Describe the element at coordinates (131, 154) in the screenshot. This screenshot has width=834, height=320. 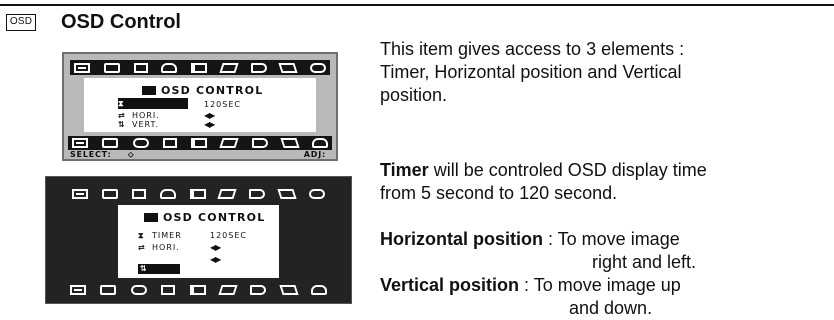
I see `select-arrow-icon: ⬦` at that location.